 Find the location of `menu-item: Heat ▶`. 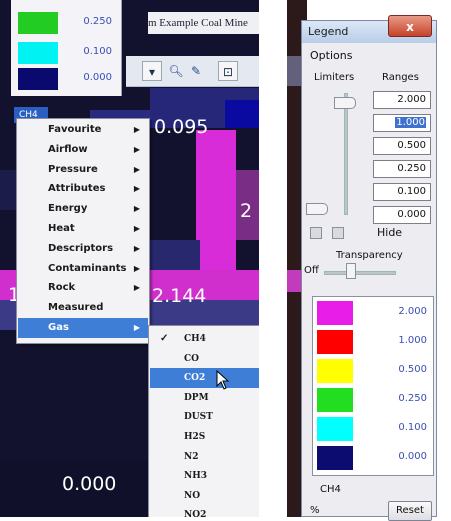

menu-item: Heat ▶ is located at coordinates (83, 229).